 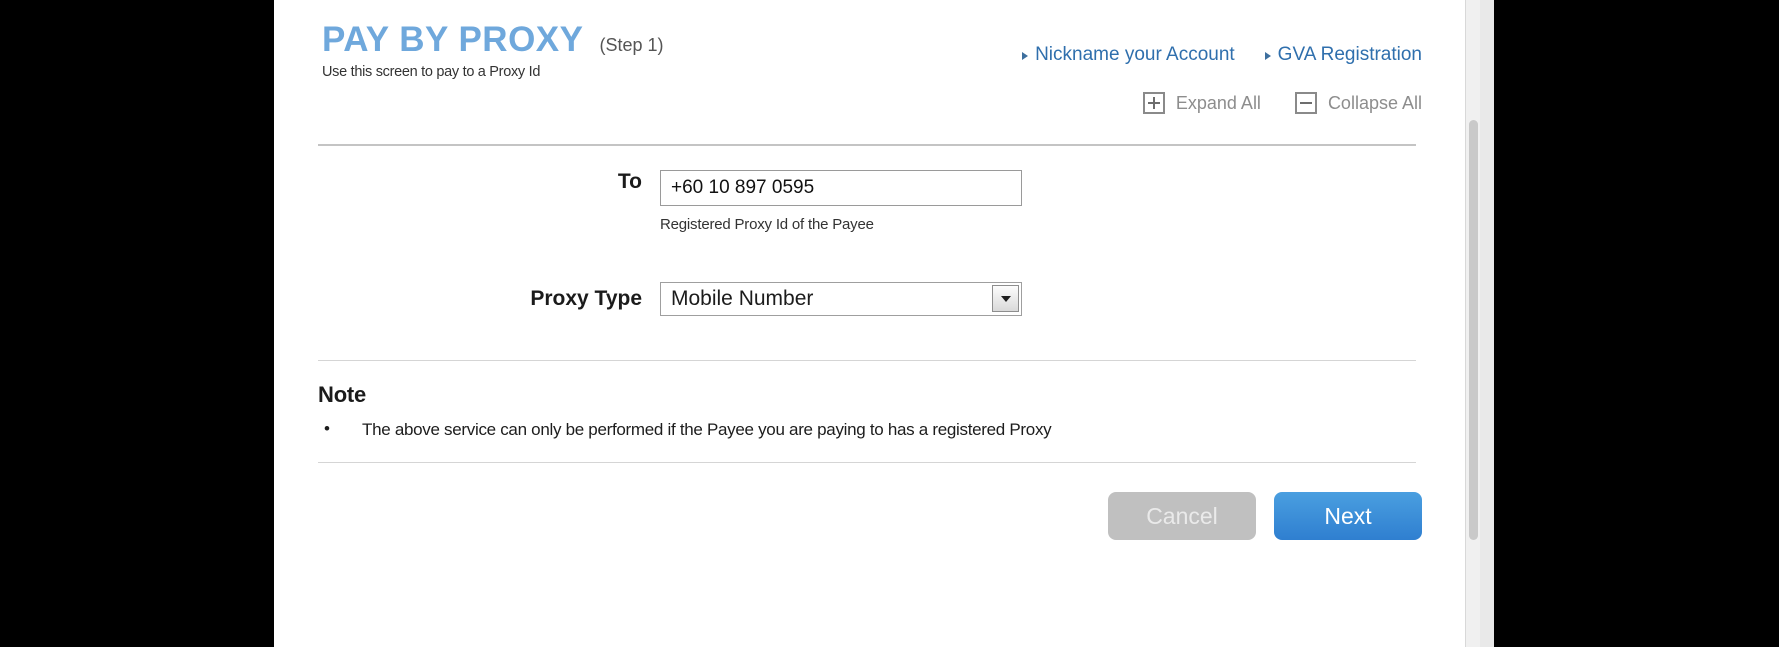 What do you see at coordinates (586, 298) in the screenshot?
I see `proxy-type-label: Proxy Type` at bounding box center [586, 298].